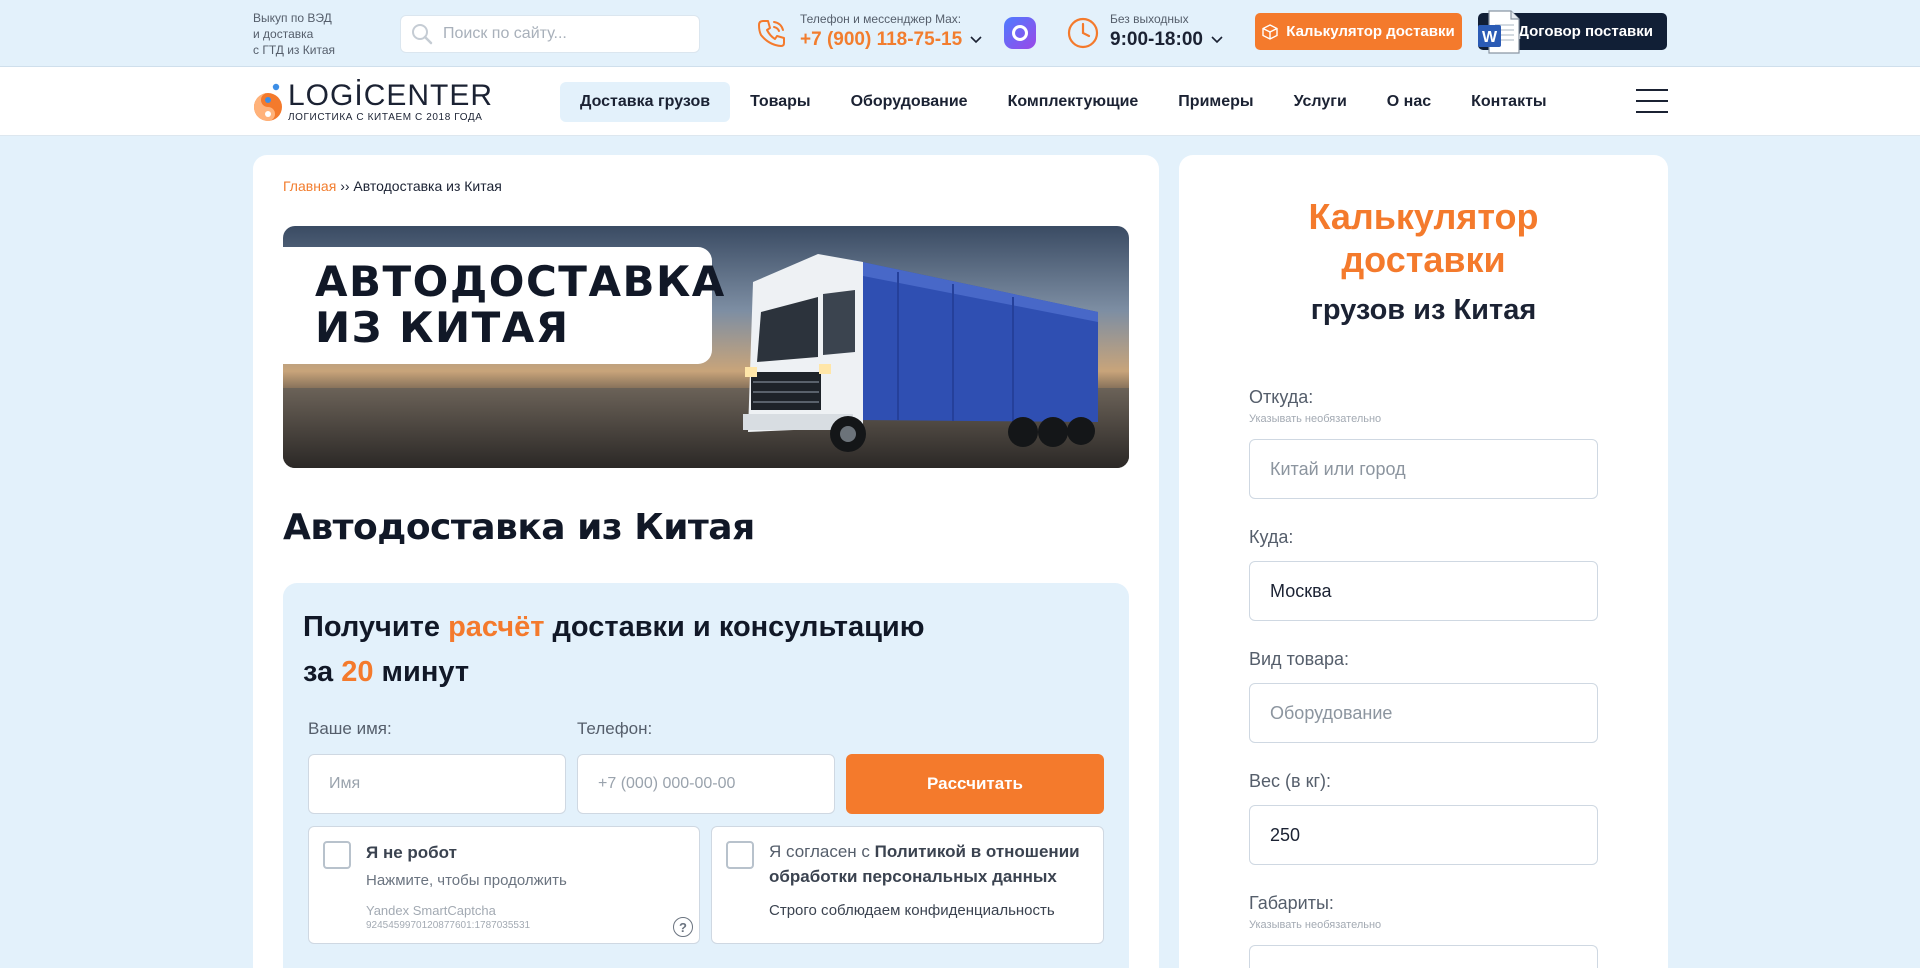 Image resolution: width=1920 pixels, height=968 pixels. I want to click on nav-item-equipment: Оборудование, so click(909, 102).